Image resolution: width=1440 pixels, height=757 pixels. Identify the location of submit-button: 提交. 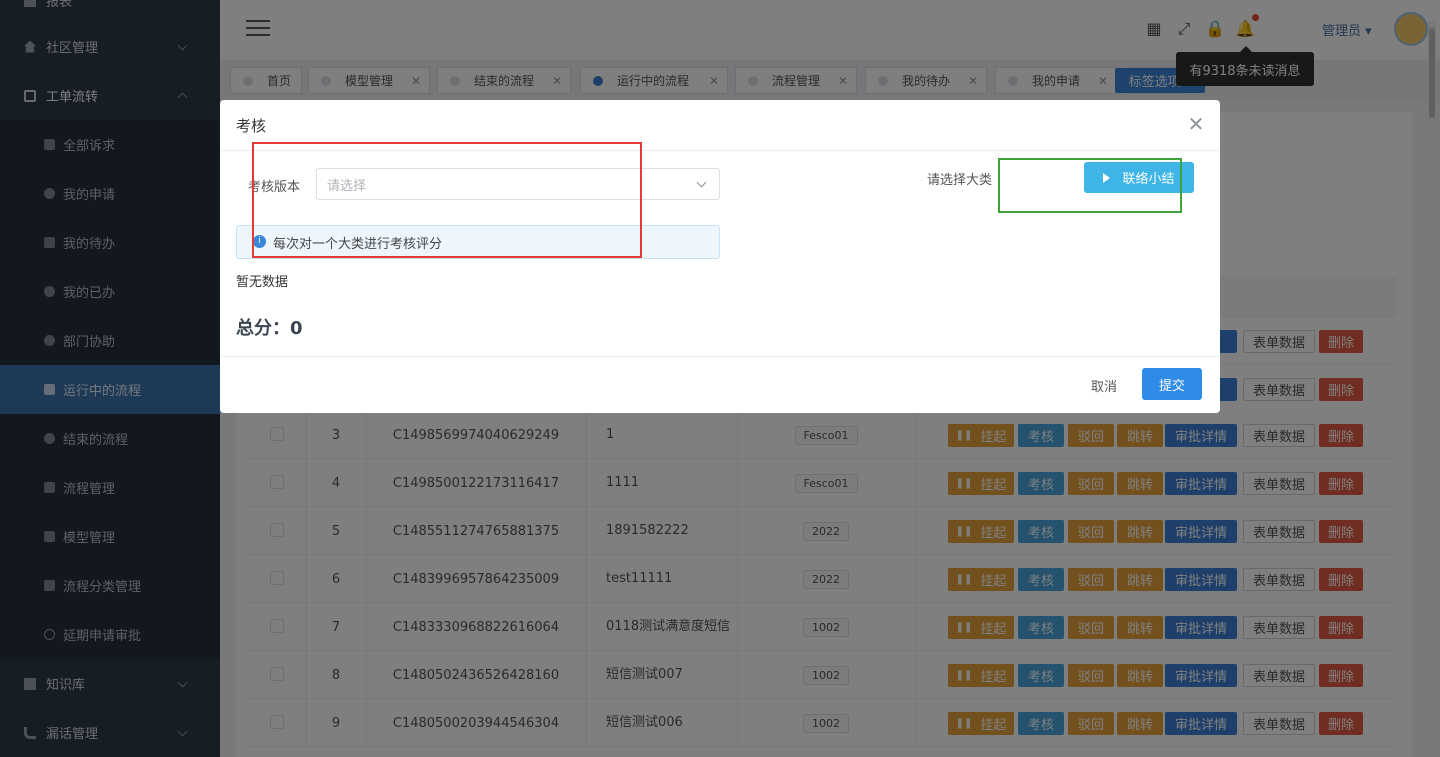
(1172, 384).